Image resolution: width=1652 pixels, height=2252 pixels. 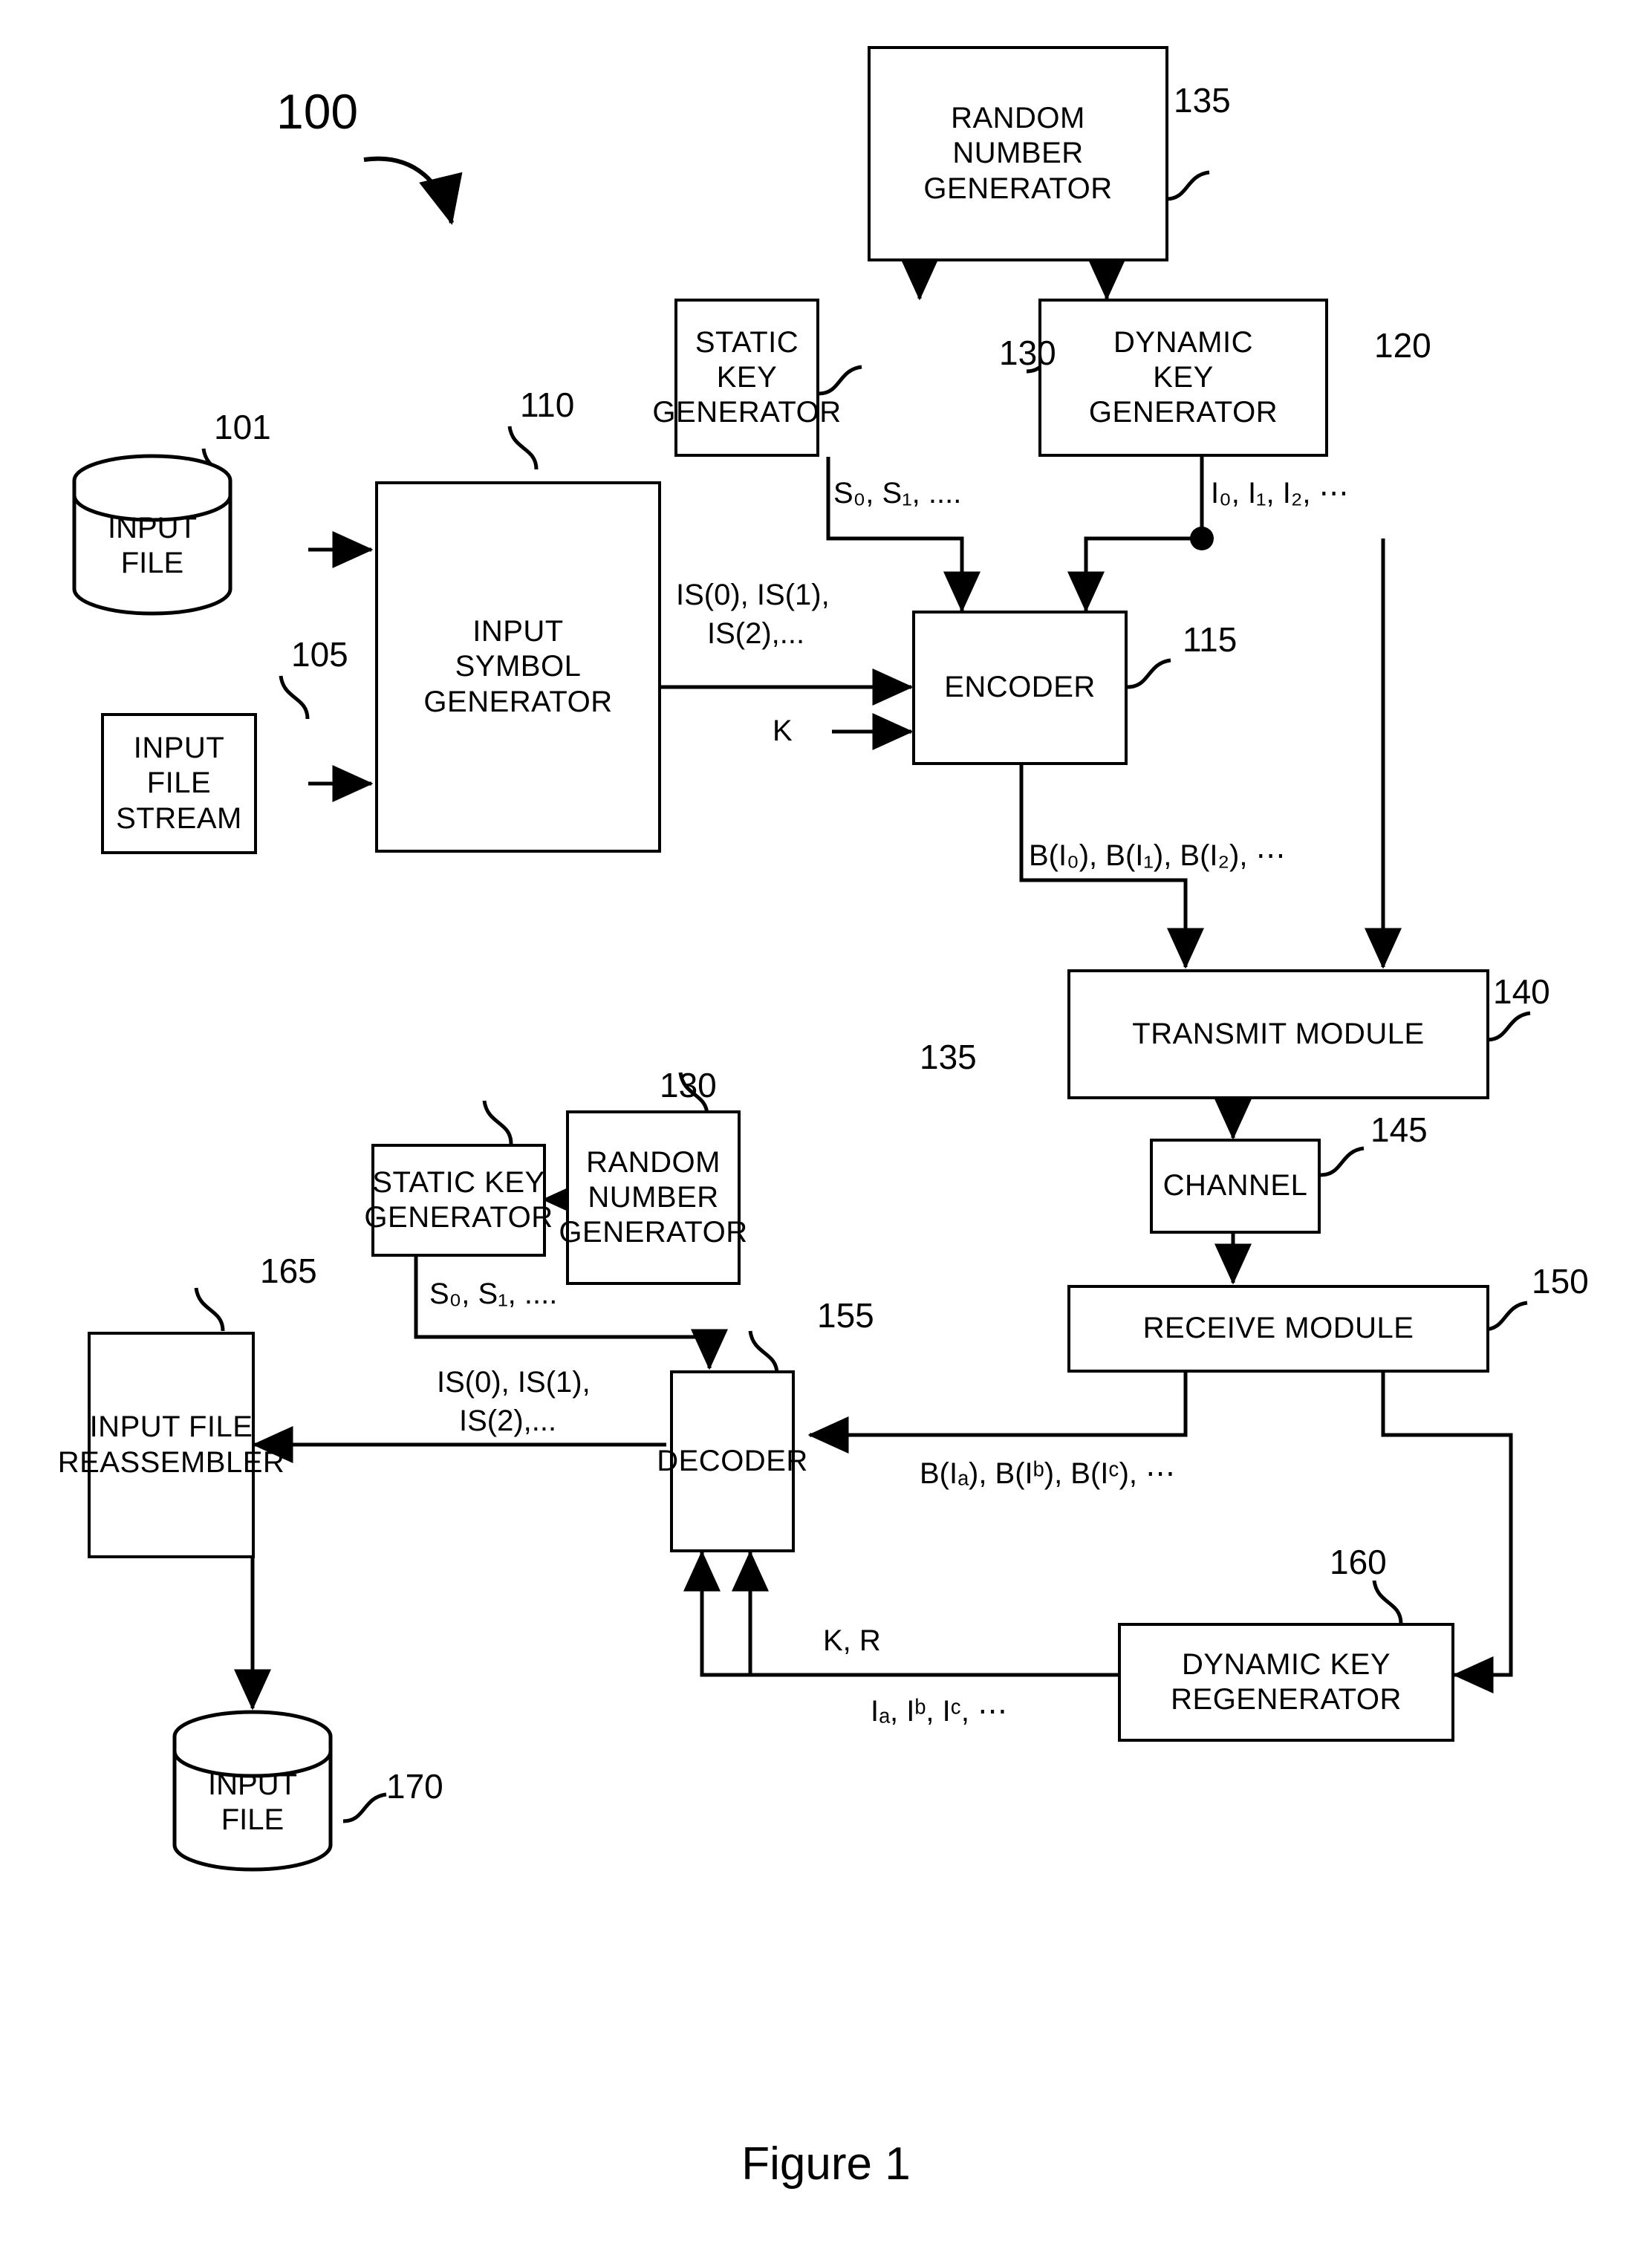 I want to click on edge-label-dynamic-keys-rx: Iₐ, Iᵇ, Iᶜ, ⋯, so click(x=940, y=1711).